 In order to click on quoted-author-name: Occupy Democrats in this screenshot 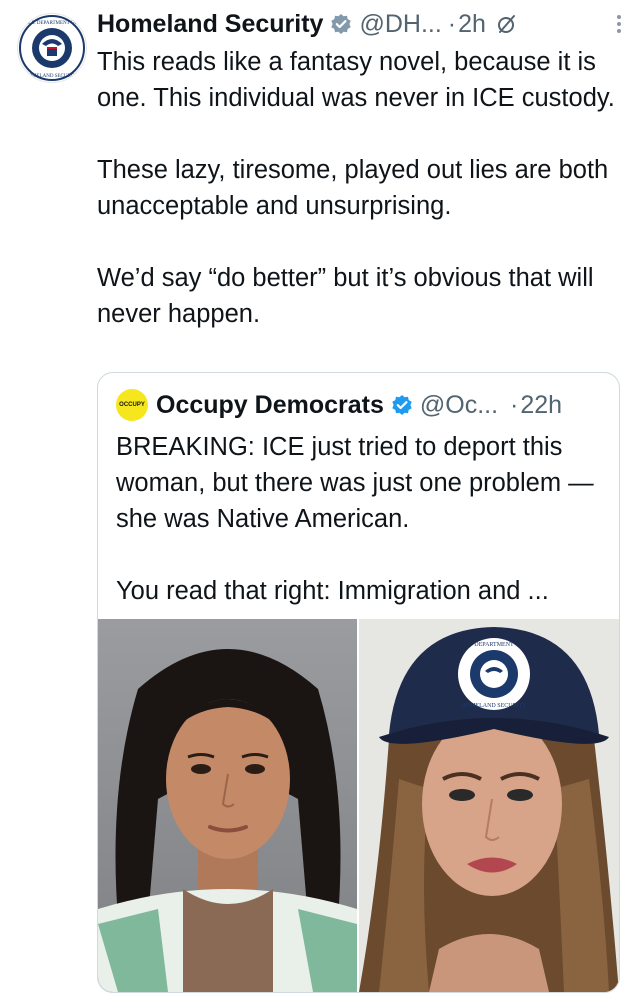, I will do `click(270, 405)`.